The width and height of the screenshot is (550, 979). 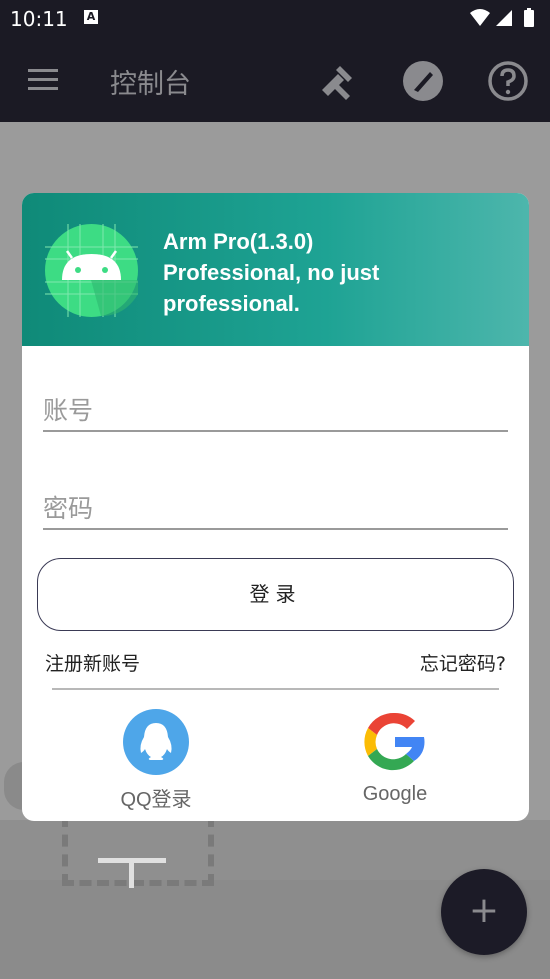 I want to click on add-button: +, so click(x=484, y=912).